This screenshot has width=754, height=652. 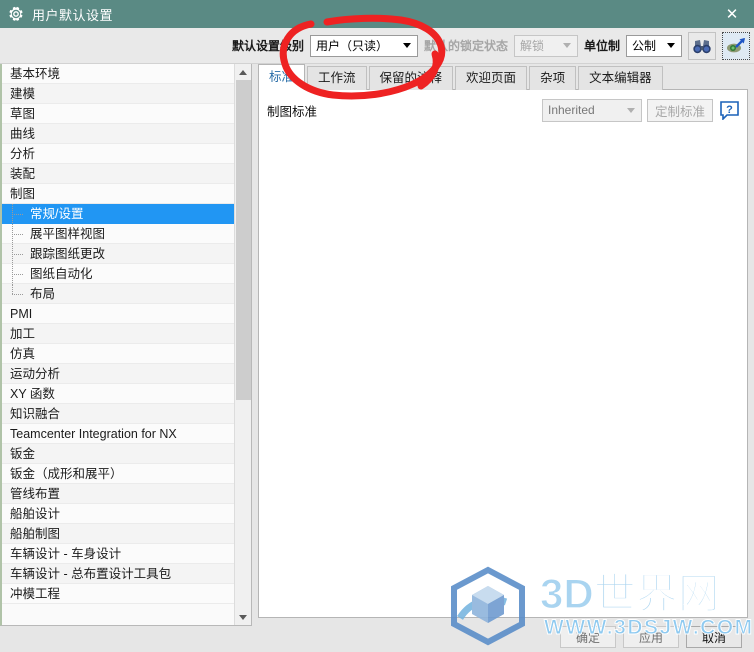 I want to click on binoculars-icon-glyph, so click(x=702, y=46).